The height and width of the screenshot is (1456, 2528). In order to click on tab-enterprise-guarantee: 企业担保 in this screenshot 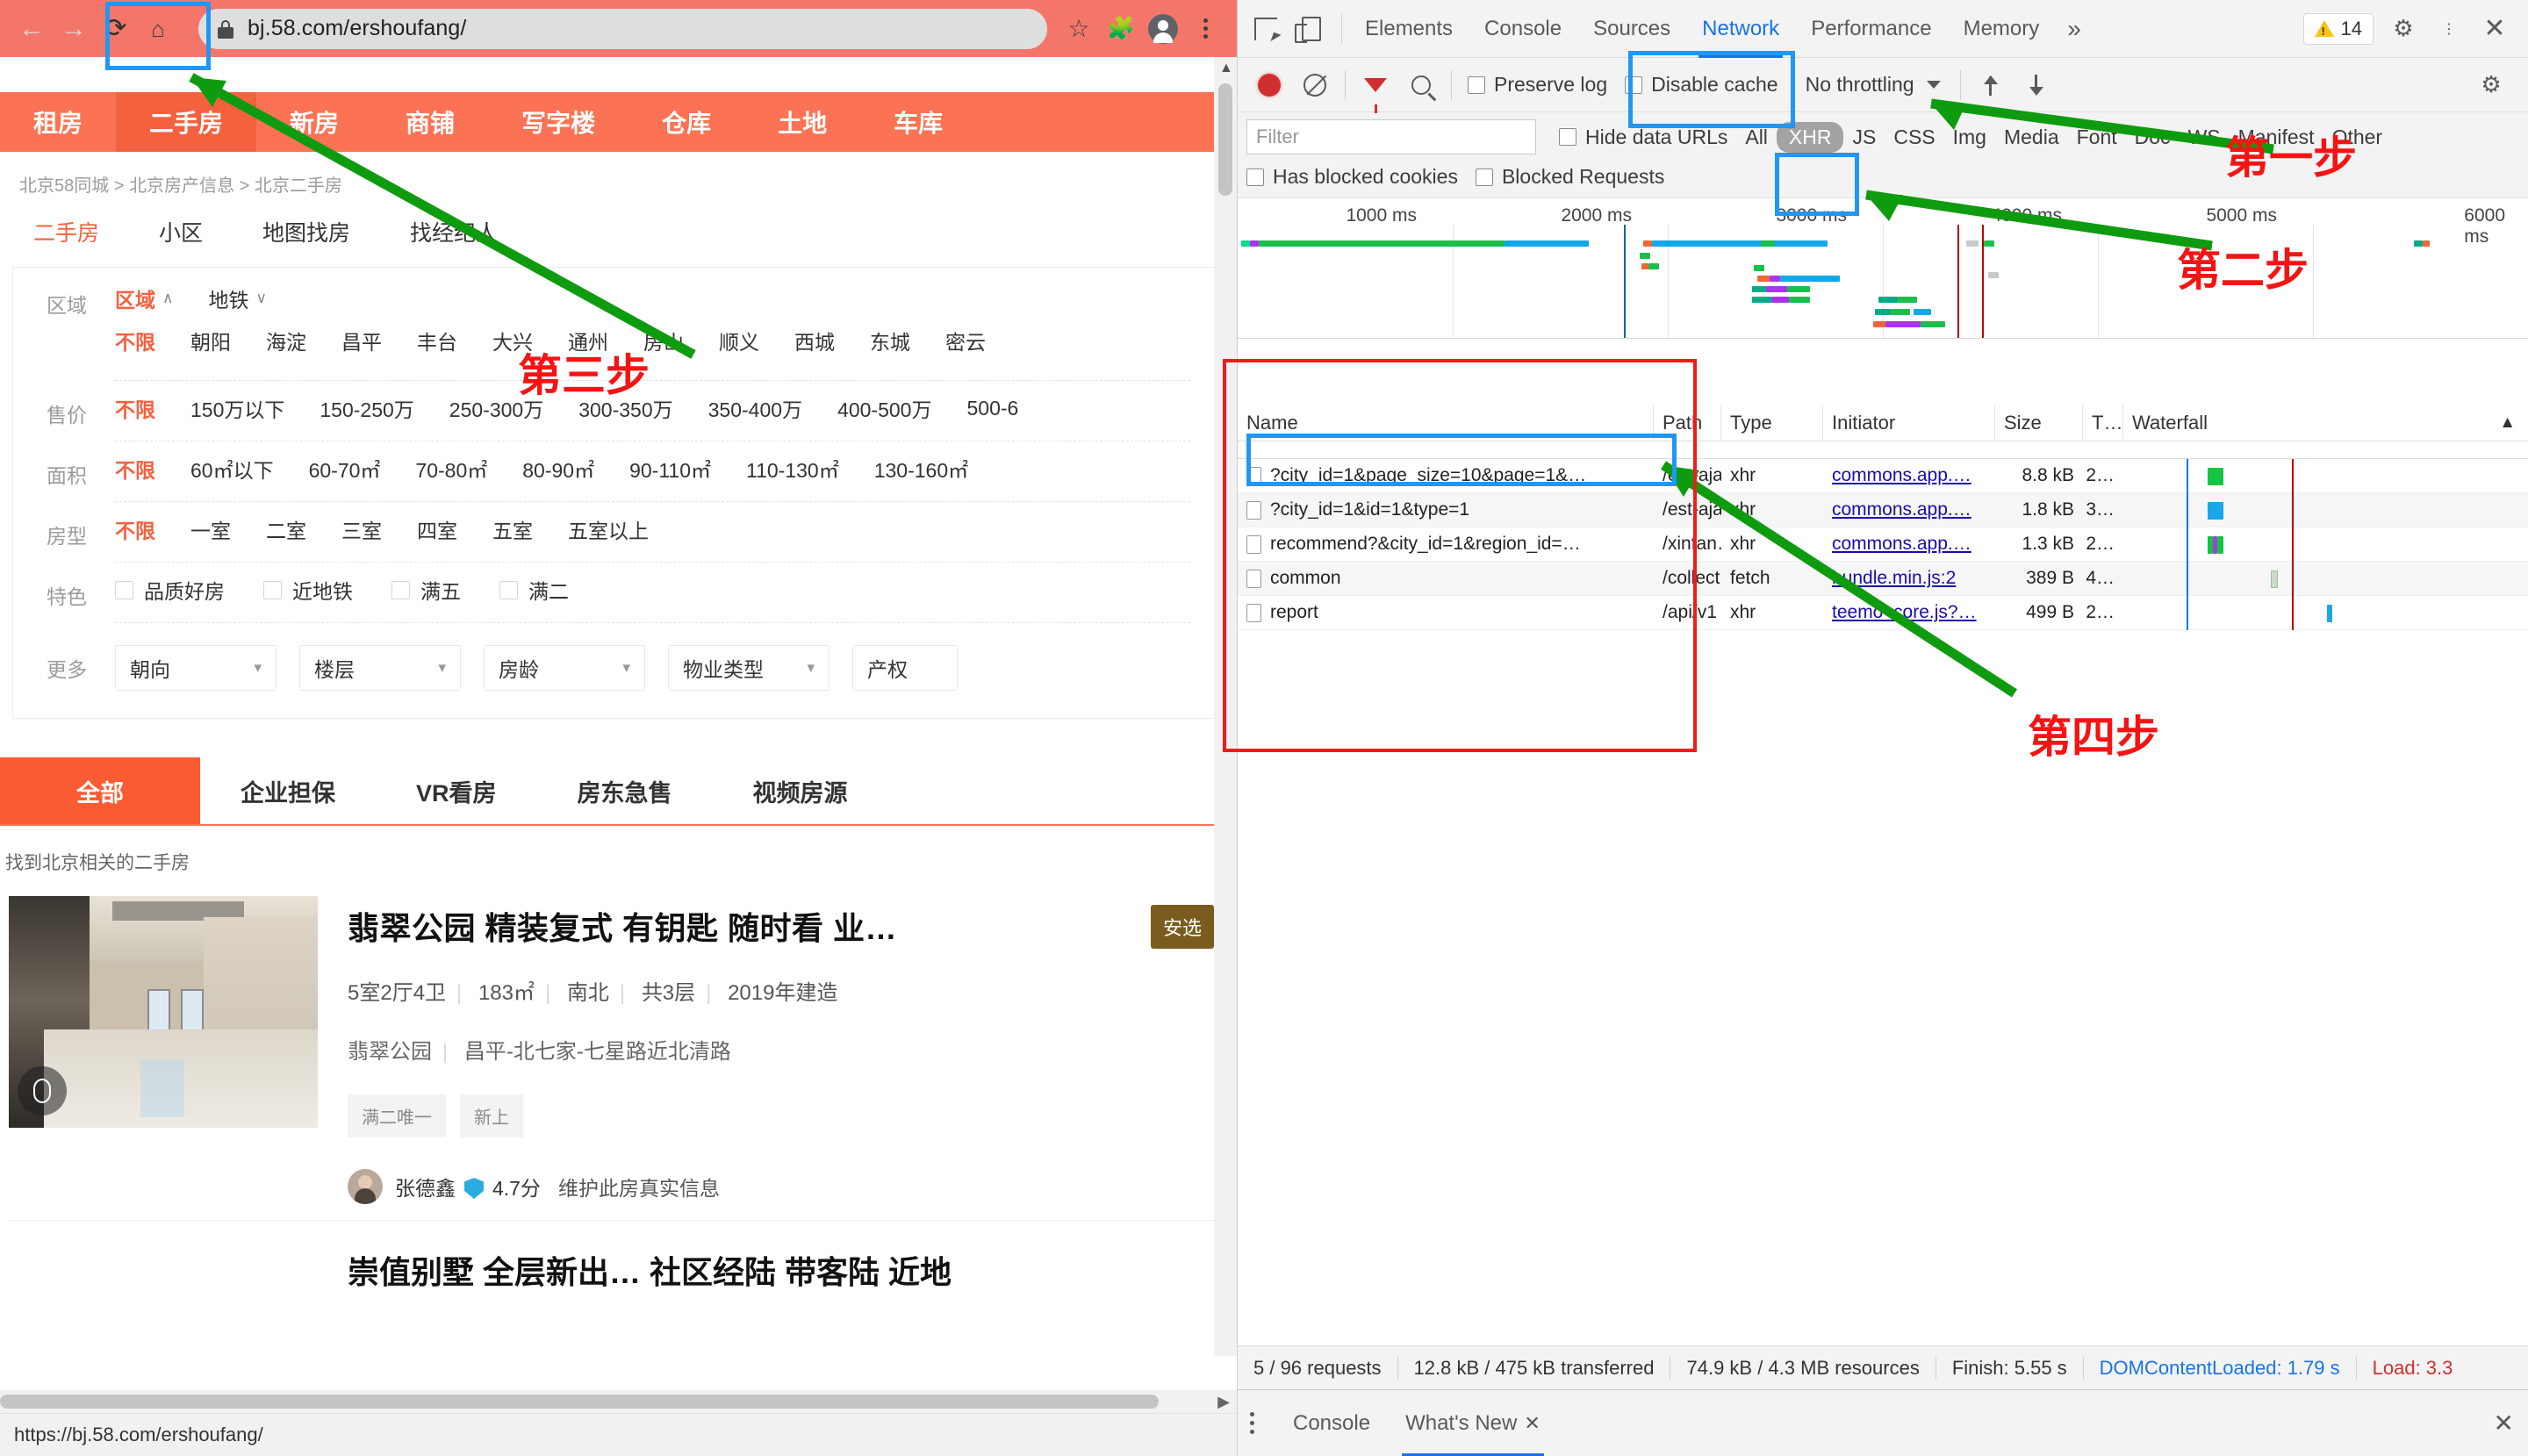, I will do `click(288, 790)`.